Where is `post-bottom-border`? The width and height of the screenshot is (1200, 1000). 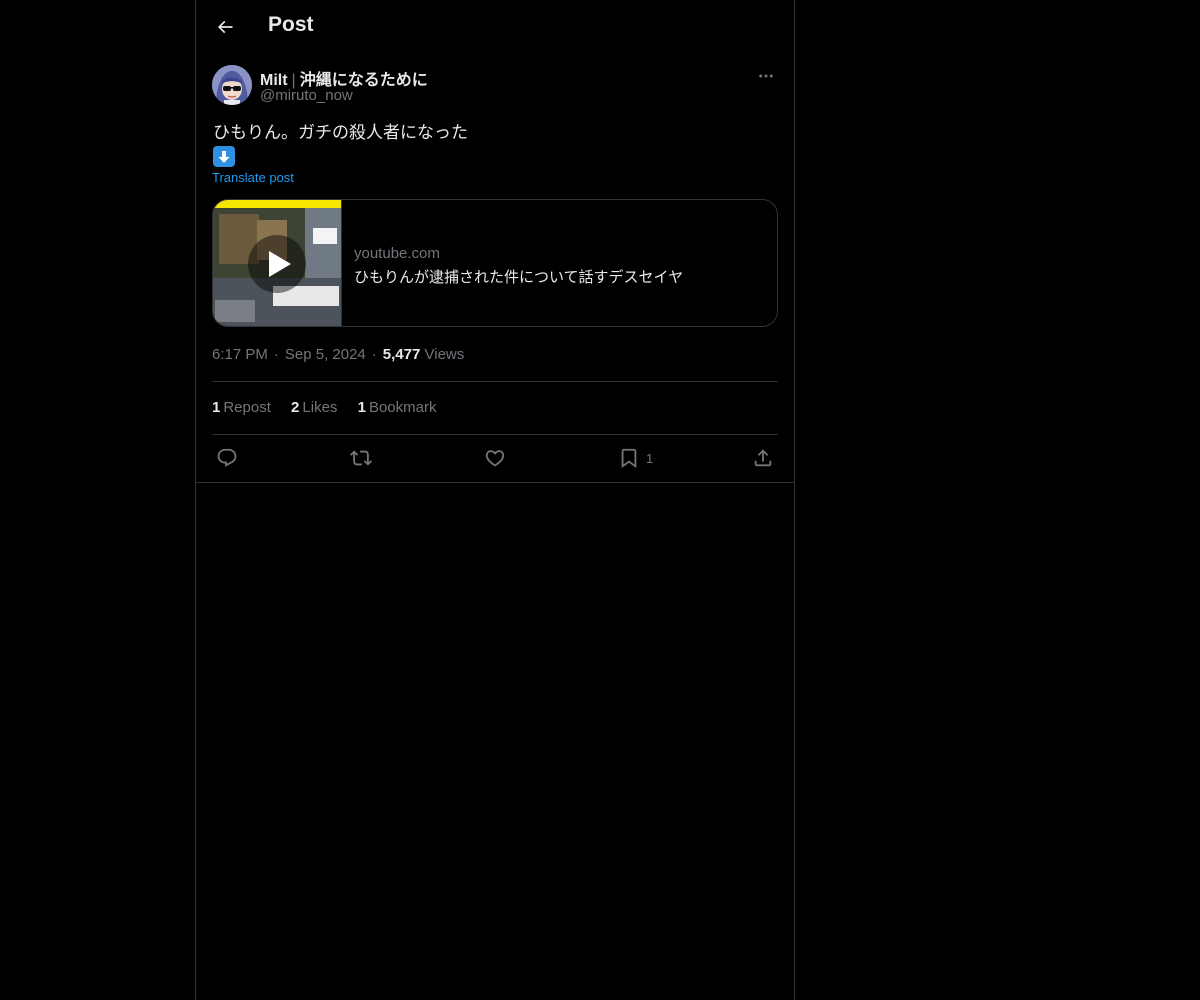
post-bottom-border is located at coordinates (495, 482).